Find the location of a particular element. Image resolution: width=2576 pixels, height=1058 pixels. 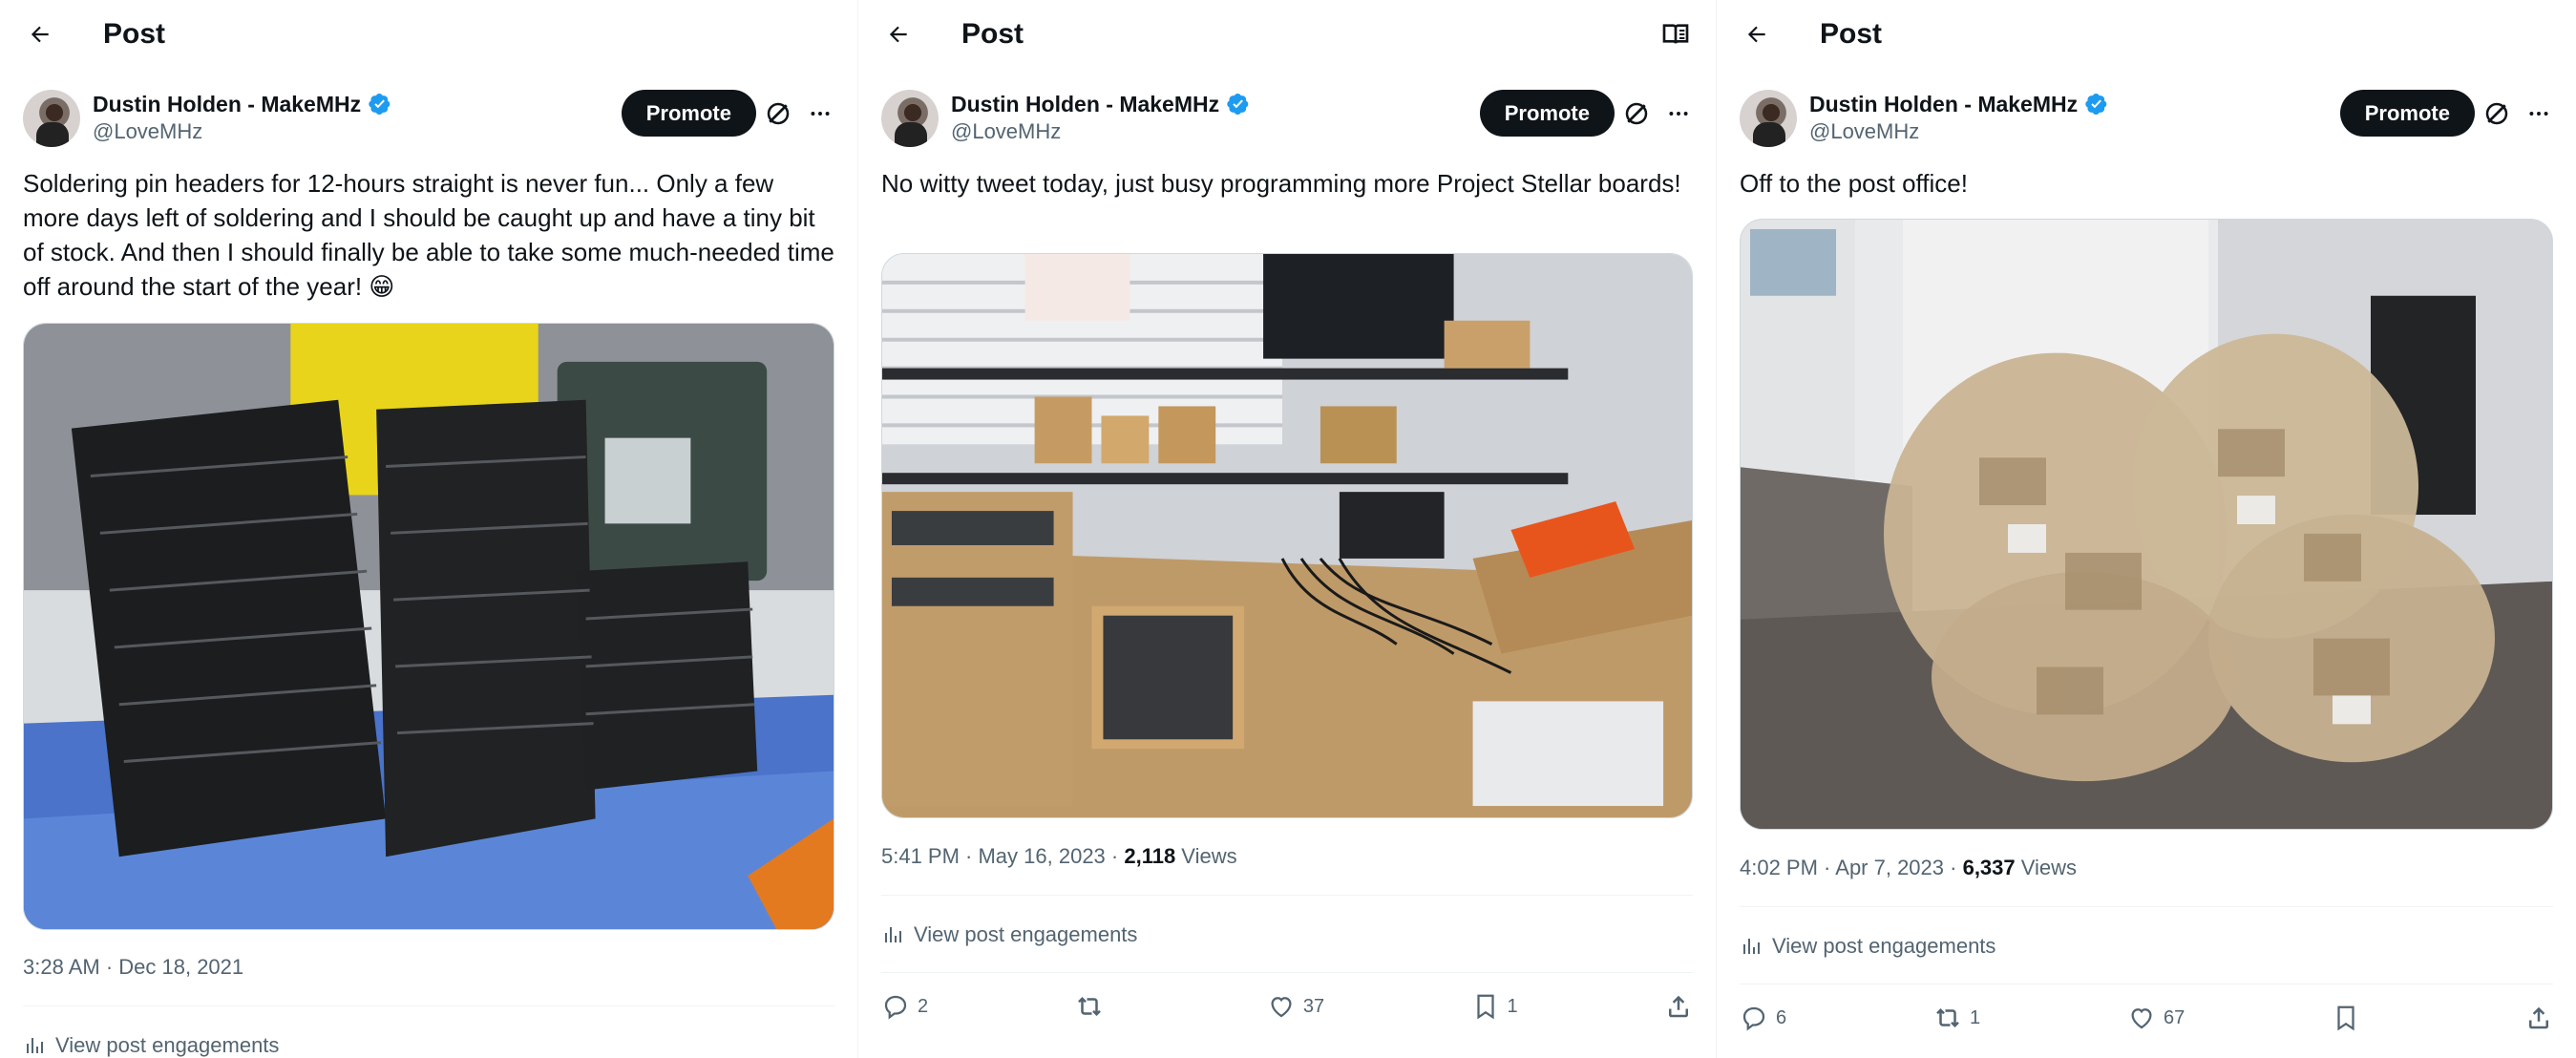

like-button: 67 is located at coordinates (2156, 1018).